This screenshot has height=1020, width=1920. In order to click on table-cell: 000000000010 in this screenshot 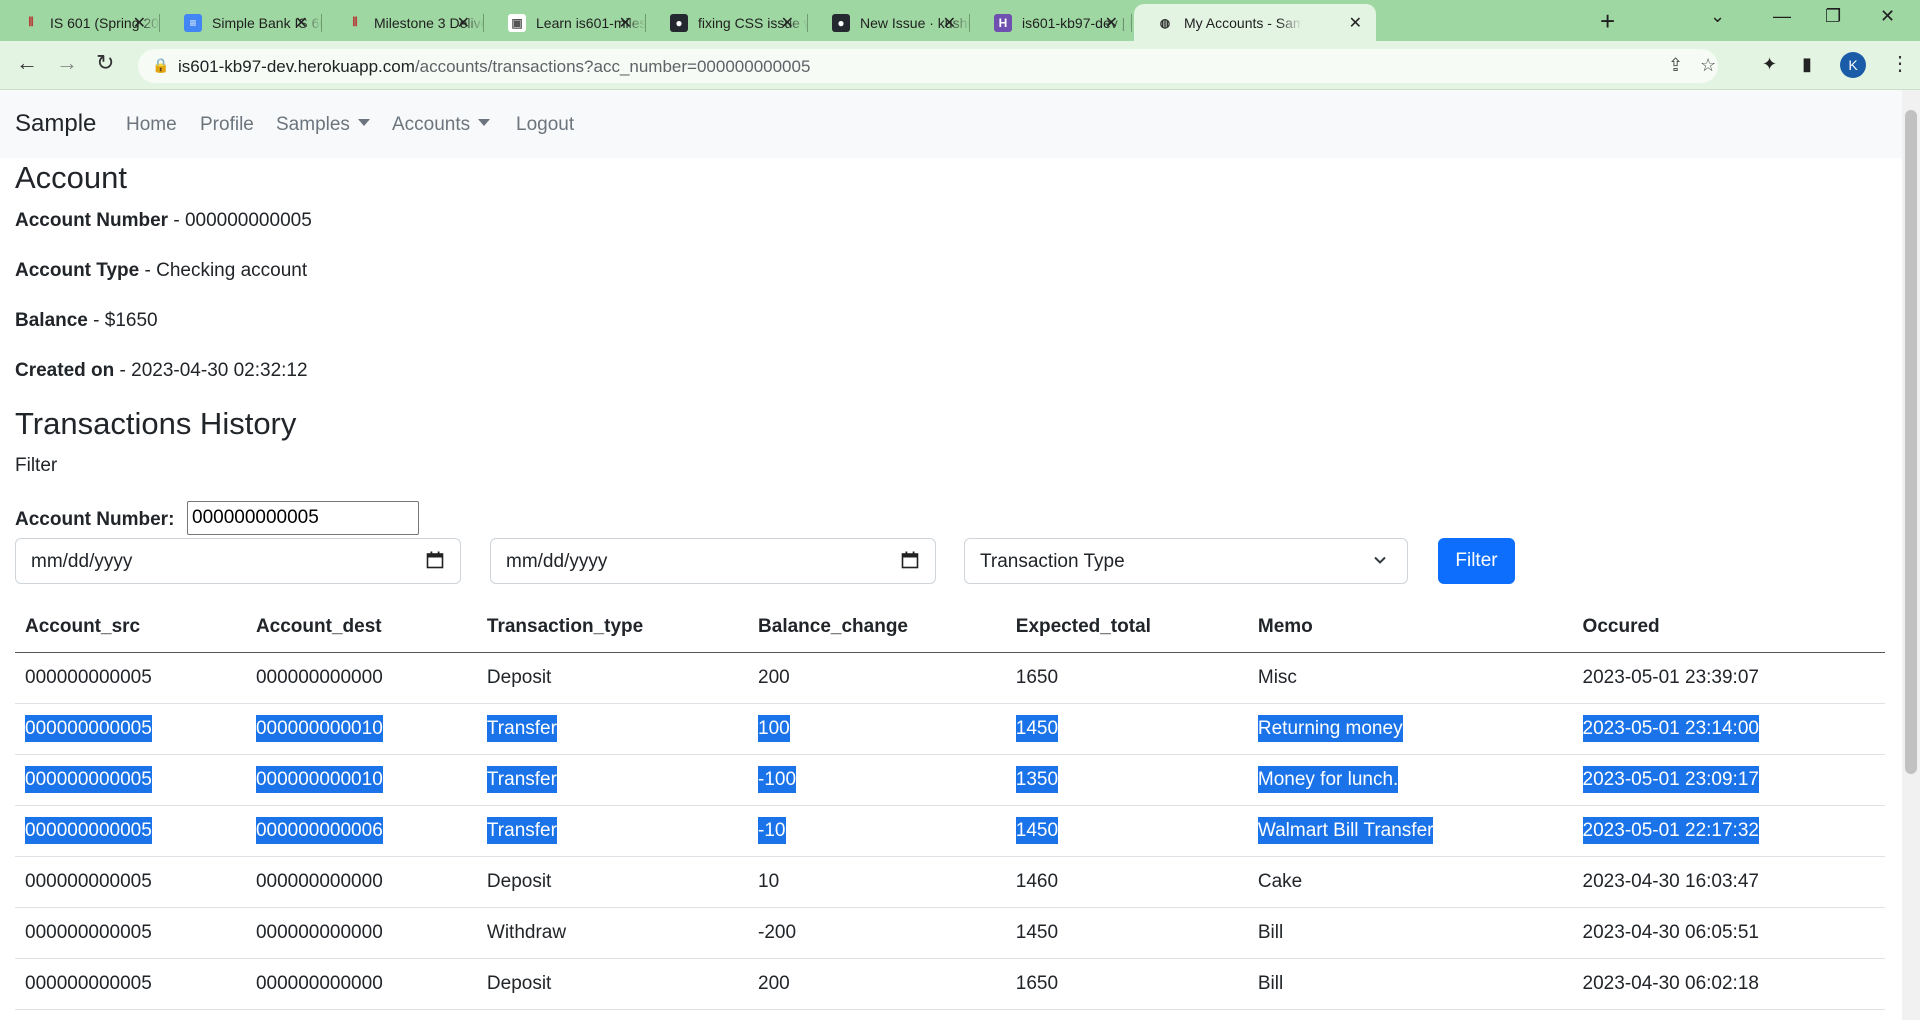, I will do `click(361, 780)`.